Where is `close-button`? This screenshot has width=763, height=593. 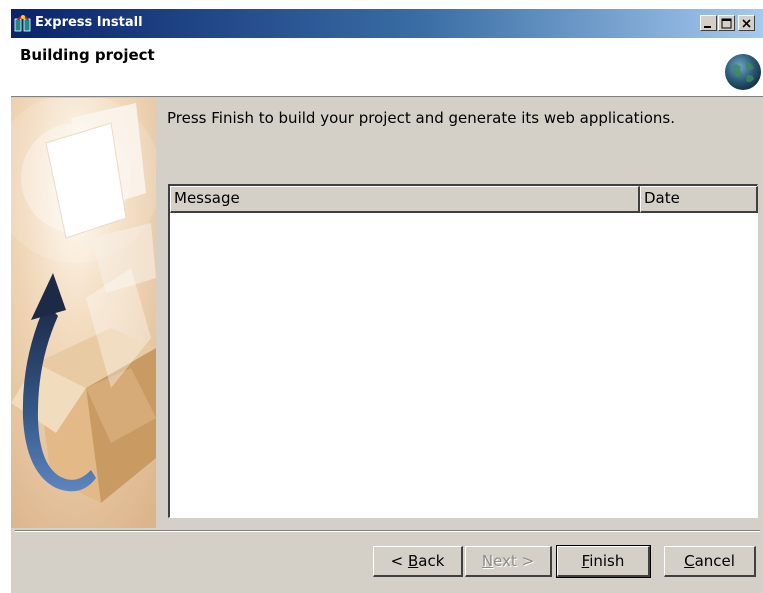
close-button is located at coordinates (746, 23).